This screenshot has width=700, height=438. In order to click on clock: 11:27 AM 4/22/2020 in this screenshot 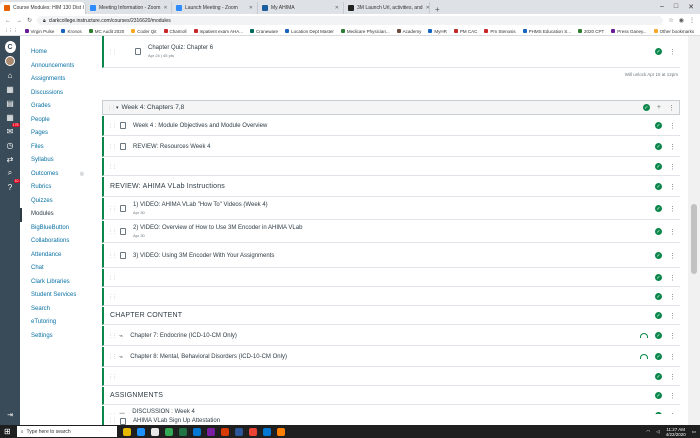, I will do `click(676, 432)`.